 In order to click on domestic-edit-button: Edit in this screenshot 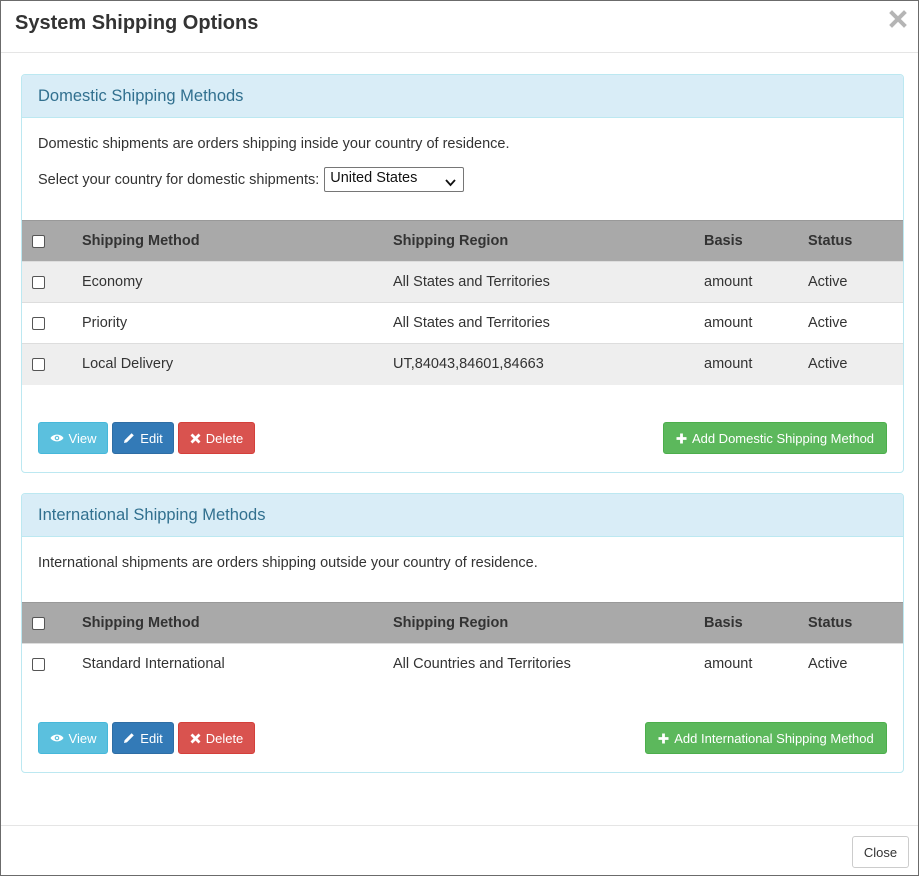, I will do `click(143, 438)`.